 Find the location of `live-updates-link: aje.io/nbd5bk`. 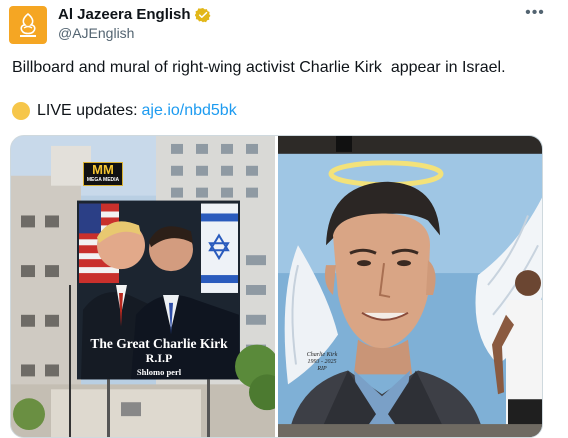

live-updates-link: aje.io/nbd5bk is located at coordinates (189, 111).